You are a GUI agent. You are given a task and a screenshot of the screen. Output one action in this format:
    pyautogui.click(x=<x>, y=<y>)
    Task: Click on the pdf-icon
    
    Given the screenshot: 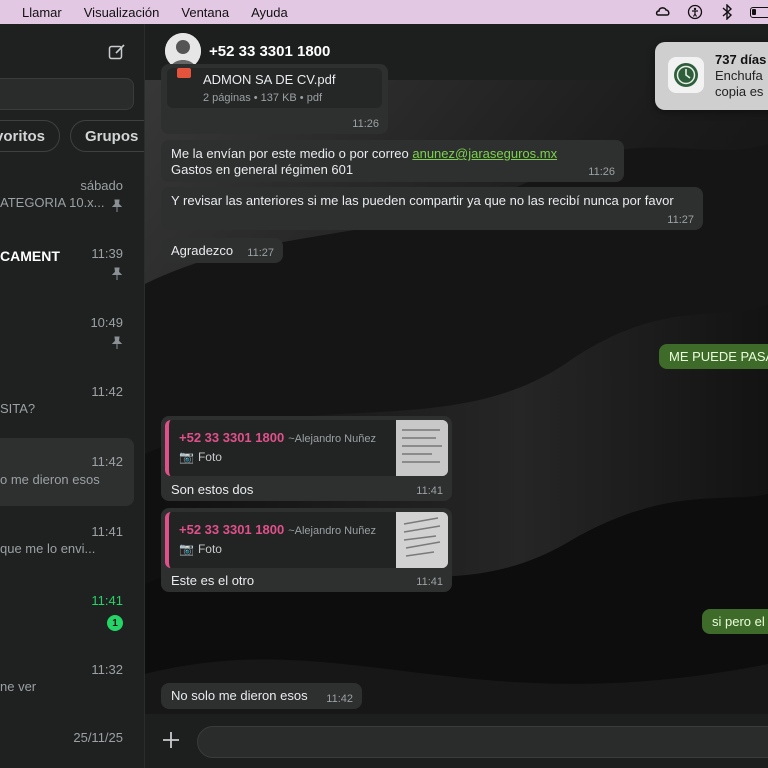 What is the action you would take?
    pyautogui.click(x=184, y=73)
    